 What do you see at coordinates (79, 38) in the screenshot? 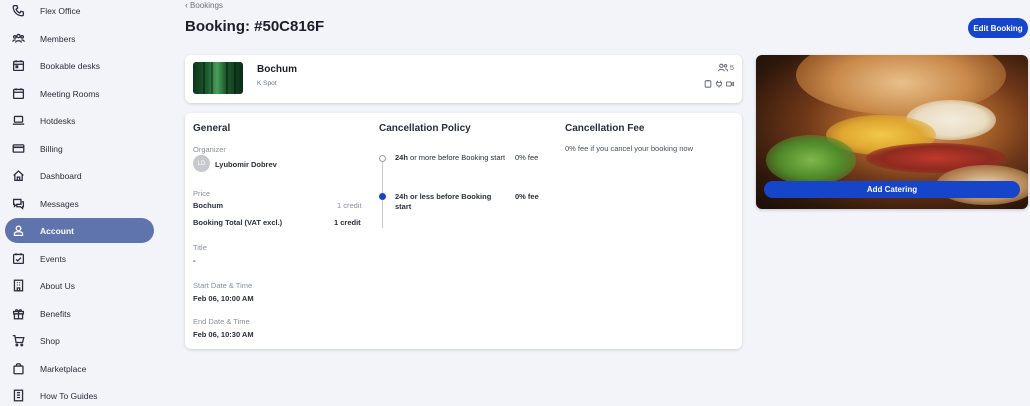
I see `sidebar-item-members: Members` at bounding box center [79, 38].